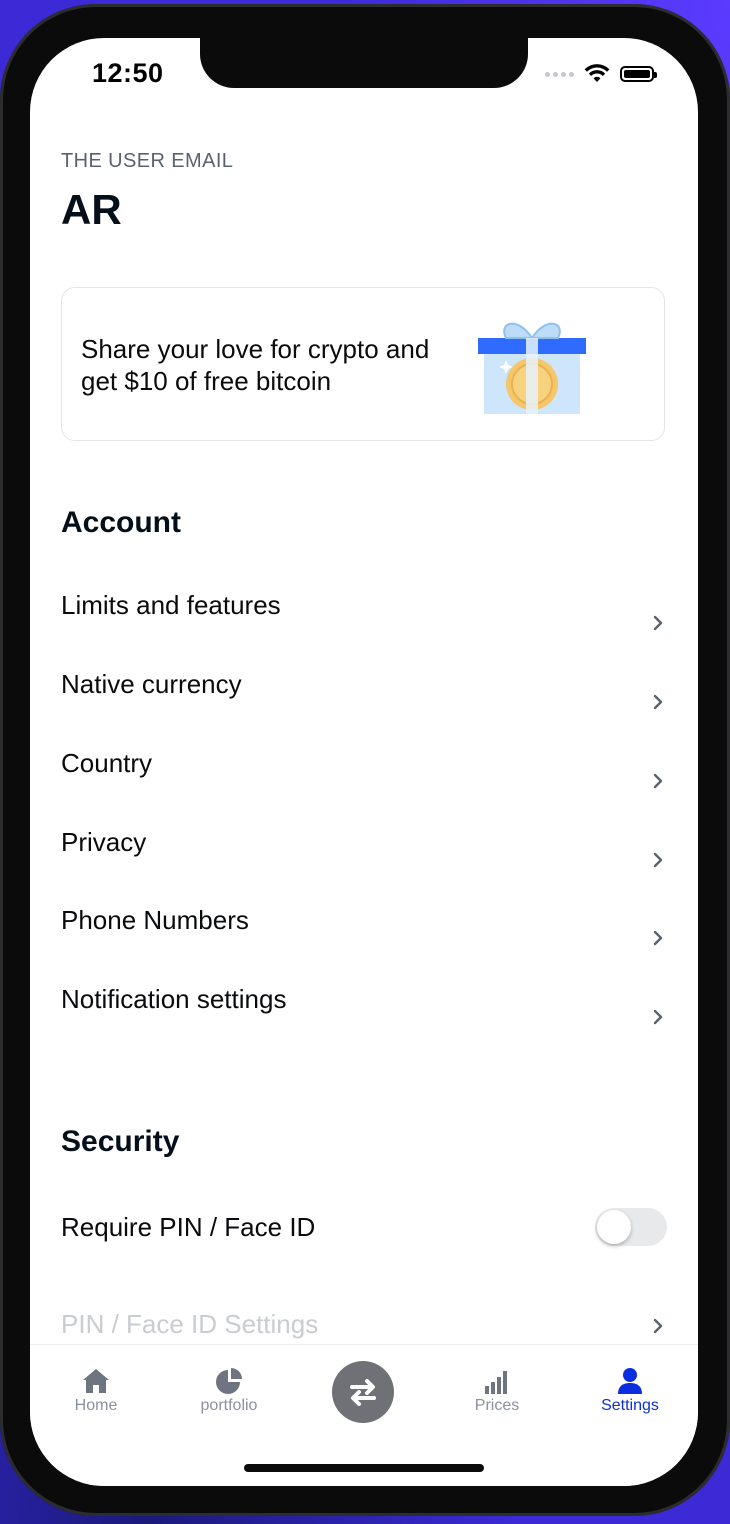  Describe the element at coordinates (364, 787) in the screenshot. I see `row-country: Country` at that location.